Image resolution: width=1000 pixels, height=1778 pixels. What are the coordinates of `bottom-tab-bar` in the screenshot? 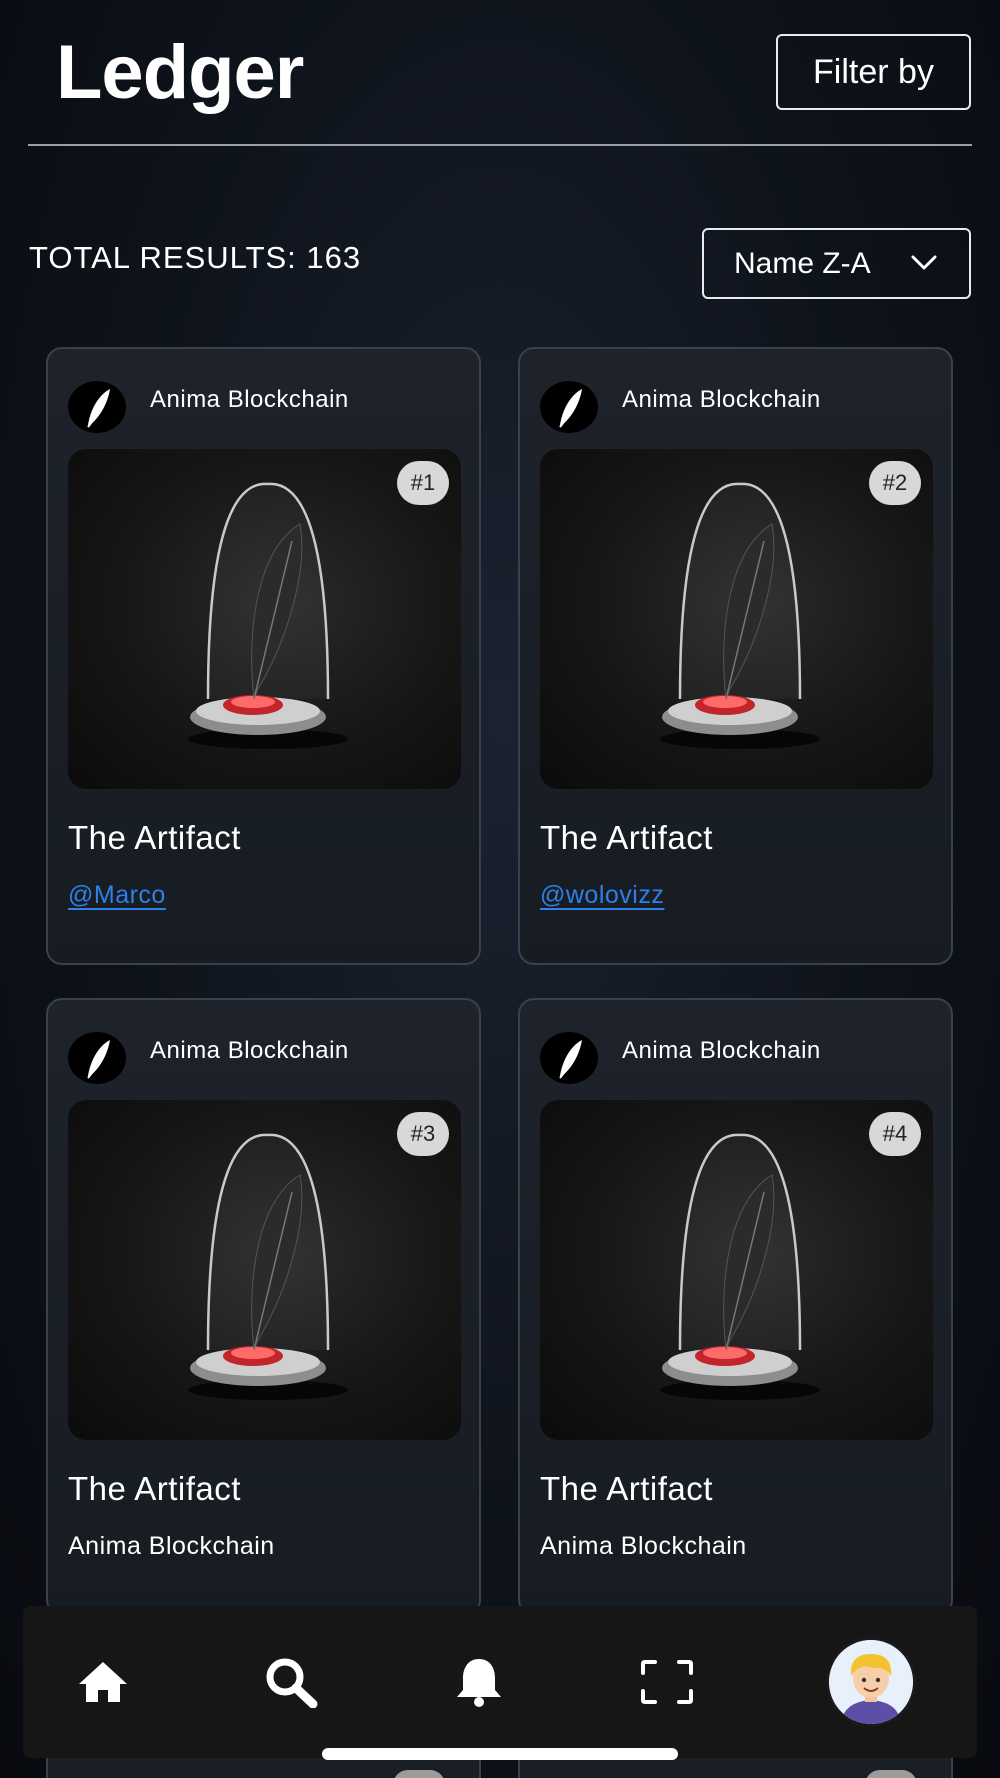 It's located at (500, 1682).